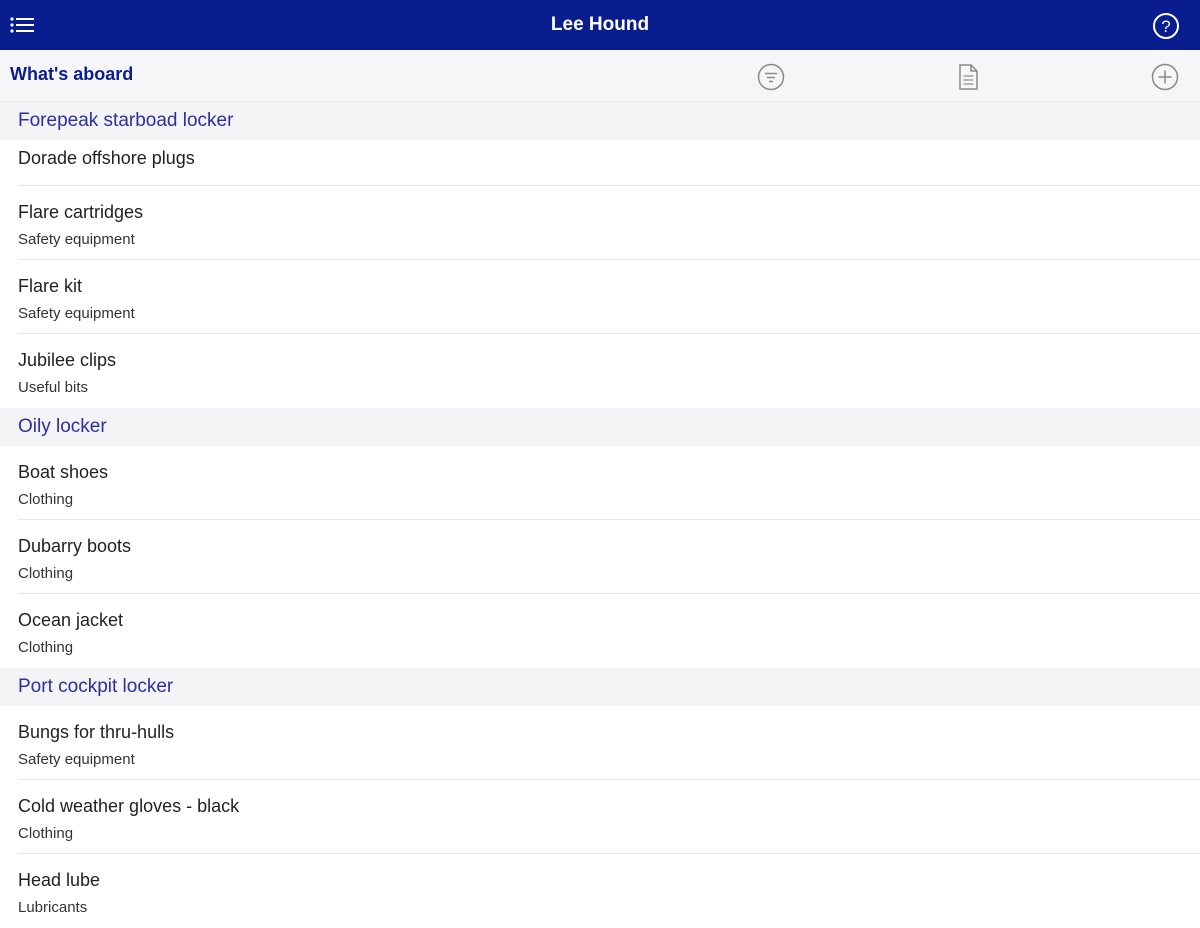  Describe the element at coordinates (968, 77) in the screenshot. I see `document-icon` at that location.